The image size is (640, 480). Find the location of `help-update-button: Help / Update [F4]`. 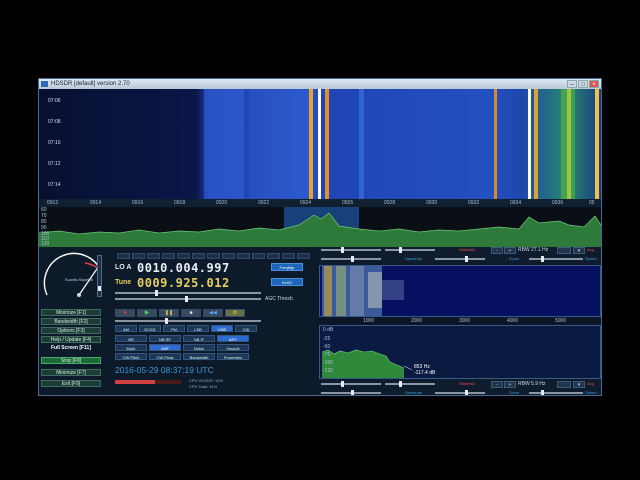

help-update-button: Help / Update [F4] is located at coordinates (71, 339).